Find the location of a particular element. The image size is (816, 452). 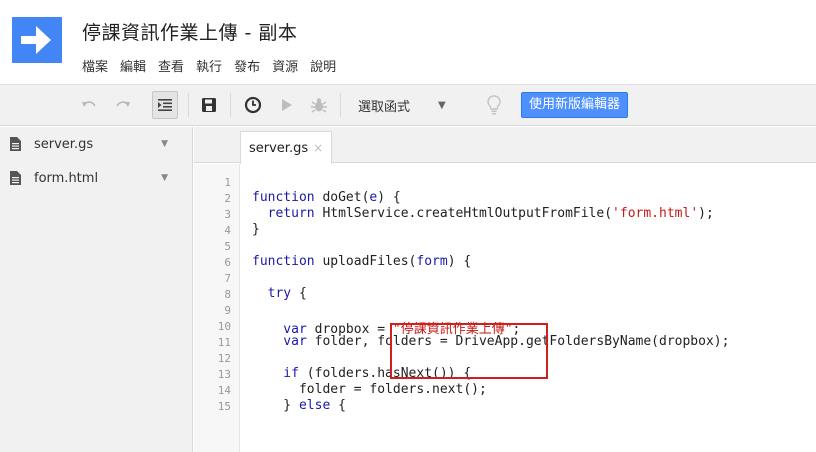

code-keyword: try is located at coordinates (272, 293).